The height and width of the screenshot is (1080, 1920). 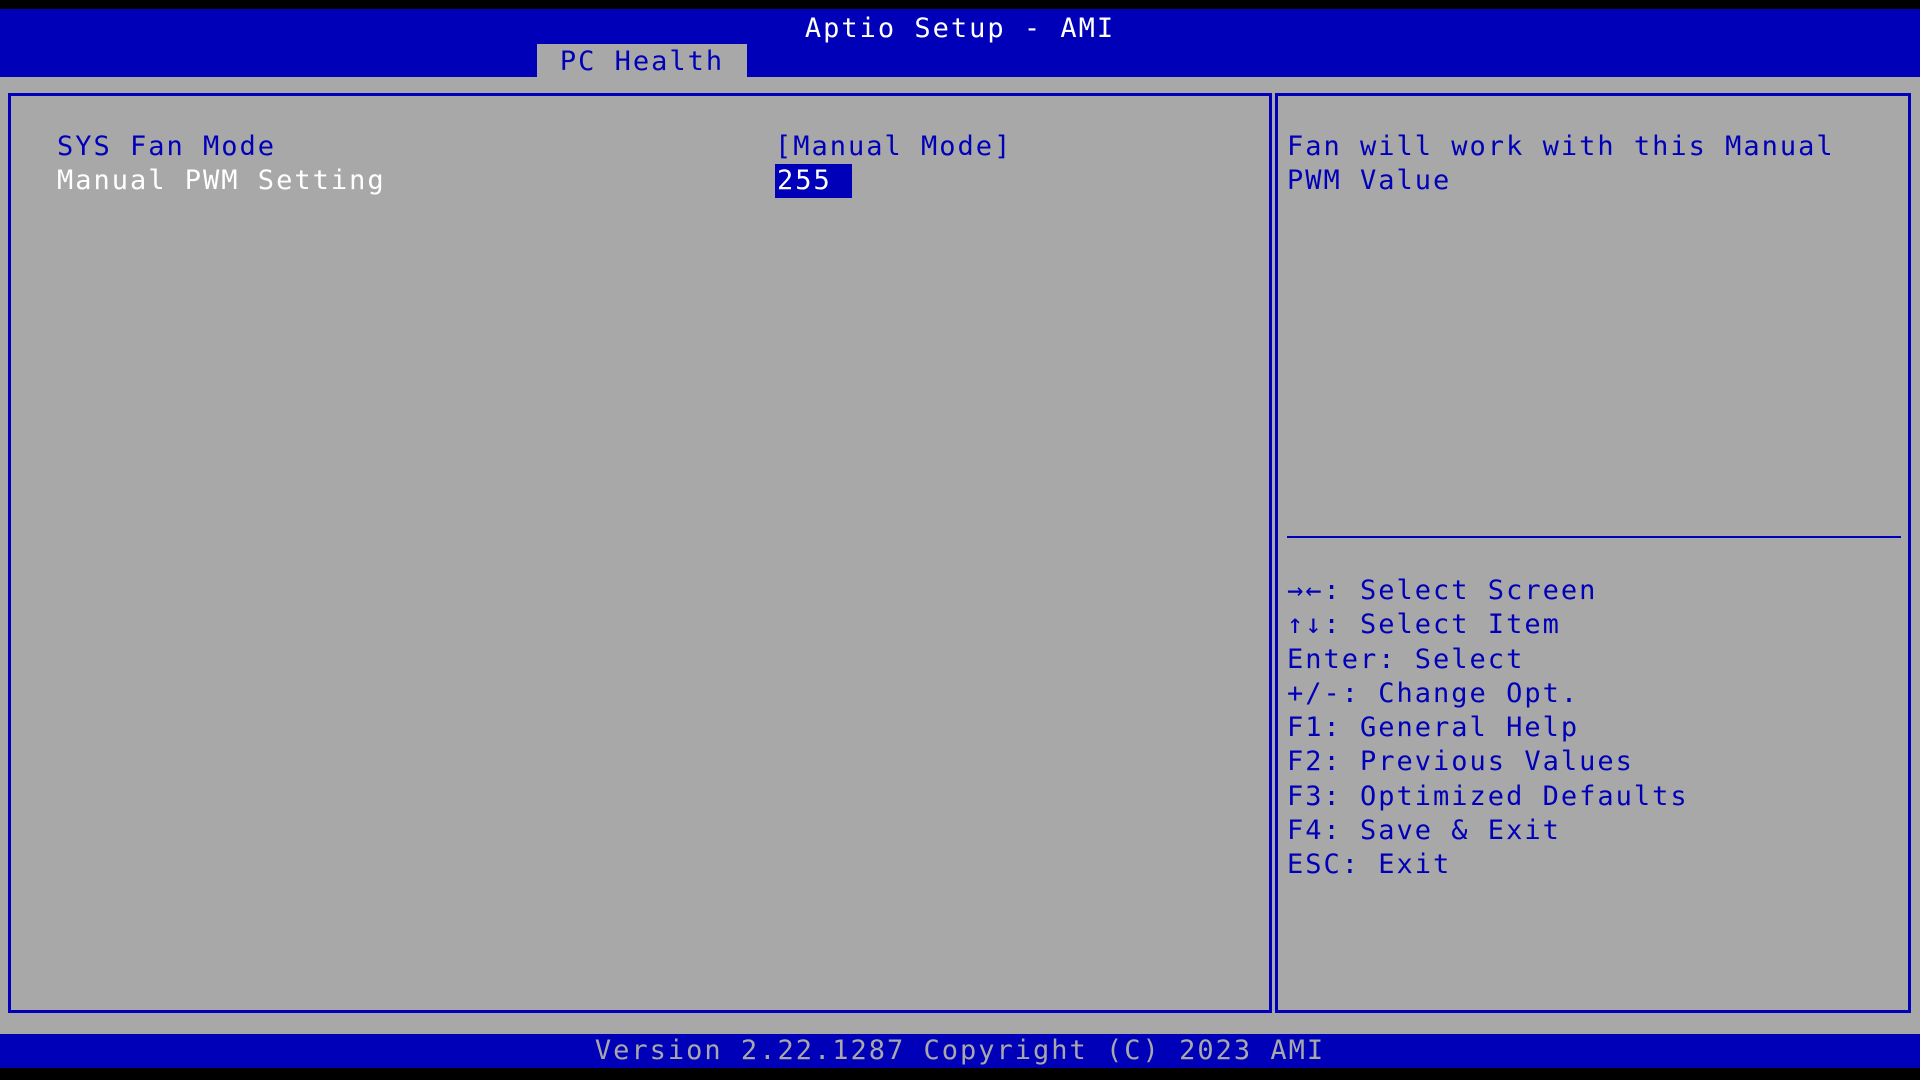 What do you see at coordinates (1570, 163) in the screenshot?
I see `help-description: Fan will work with this Manual PWM Value` at bounding box center [1570, 163].